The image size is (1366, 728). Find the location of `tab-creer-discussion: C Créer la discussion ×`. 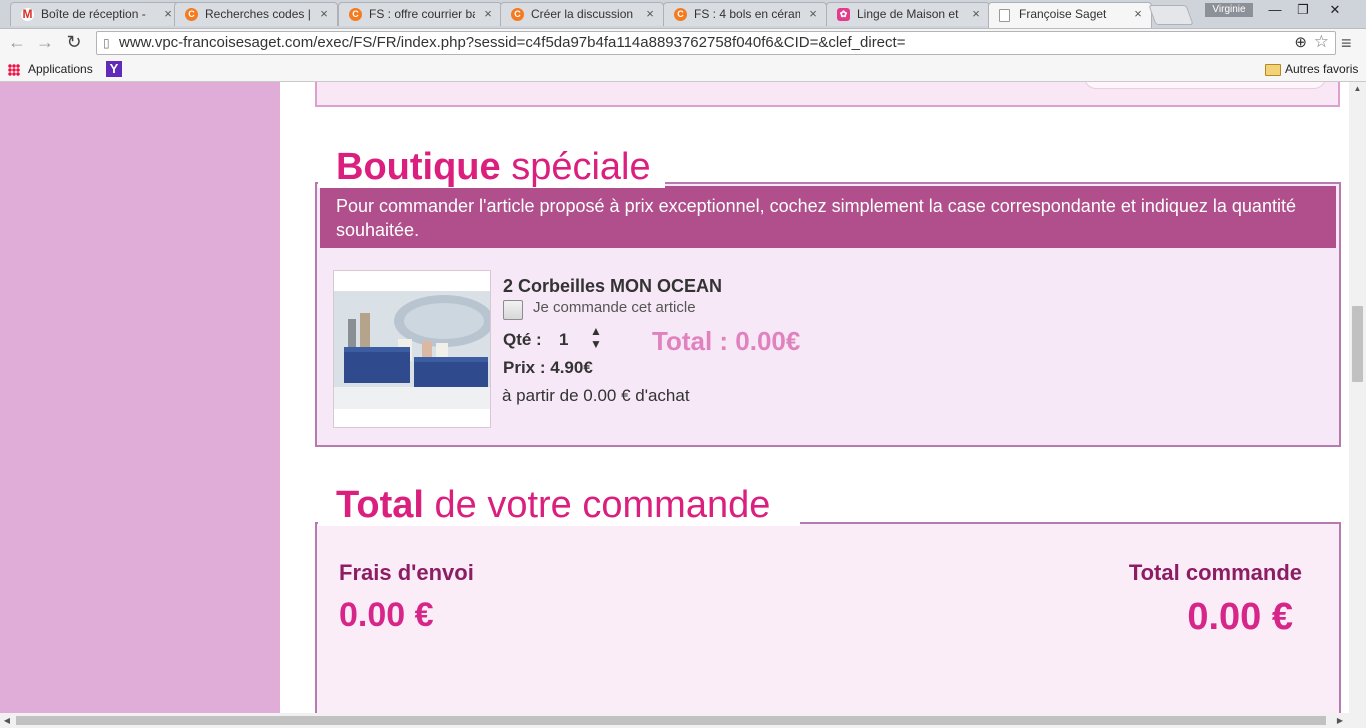

tab-creer-discussion: C Créer la discussion × is located at coordinates (582, 14).